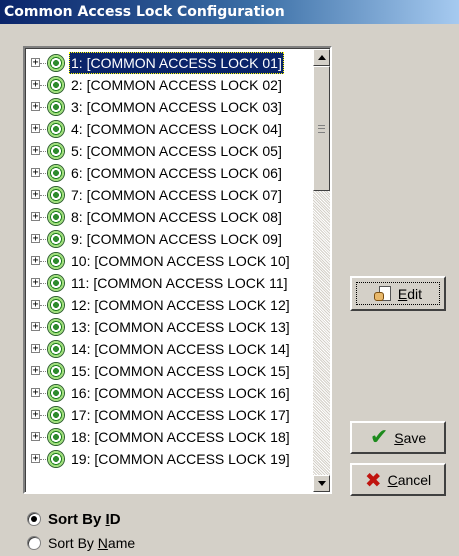  What do you see at coordinates (176, 239) in the screenshot?
I see `tree-item-label: 9: [COMMON ACCESS LOCK 09]` at bounding box center [176, 239].